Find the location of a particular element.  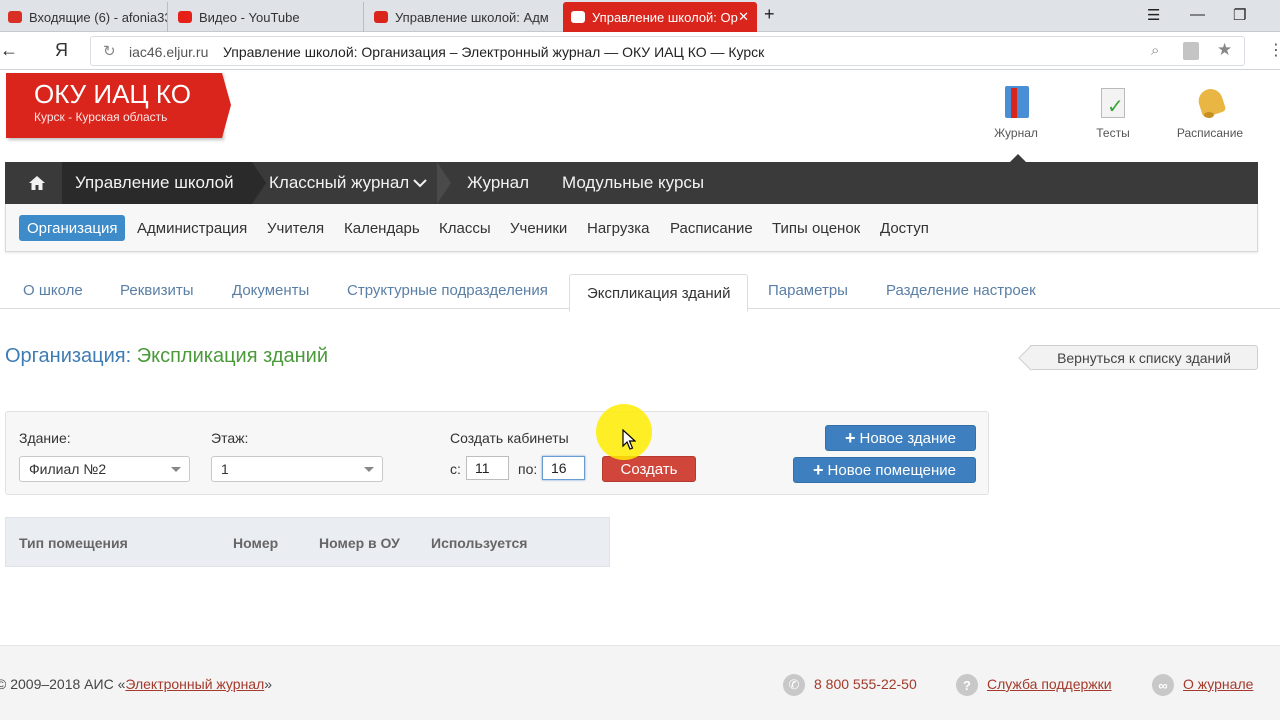

col-in-use: Используется is located at coordinates (479, 543).